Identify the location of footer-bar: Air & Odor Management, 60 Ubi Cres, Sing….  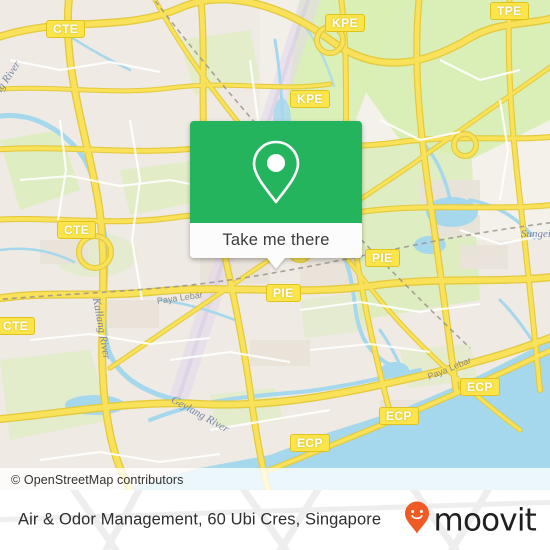
(275, 520).